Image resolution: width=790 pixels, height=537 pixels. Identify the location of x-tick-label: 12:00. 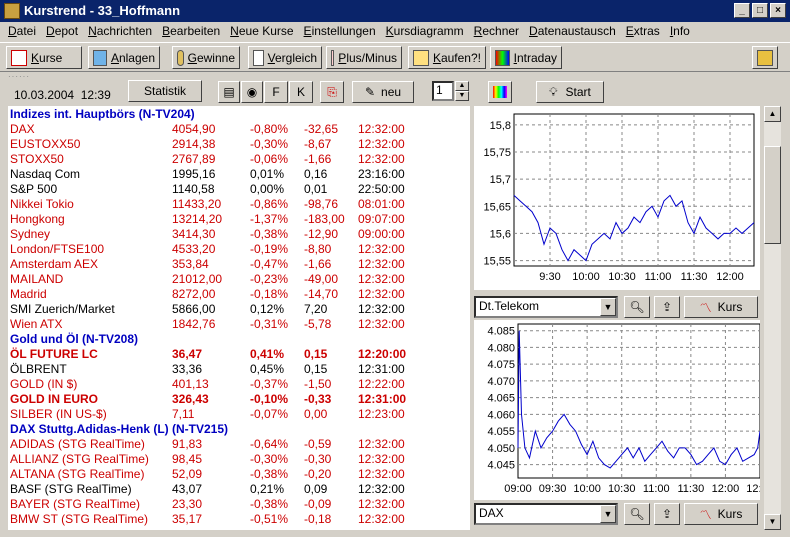
(726, 489).